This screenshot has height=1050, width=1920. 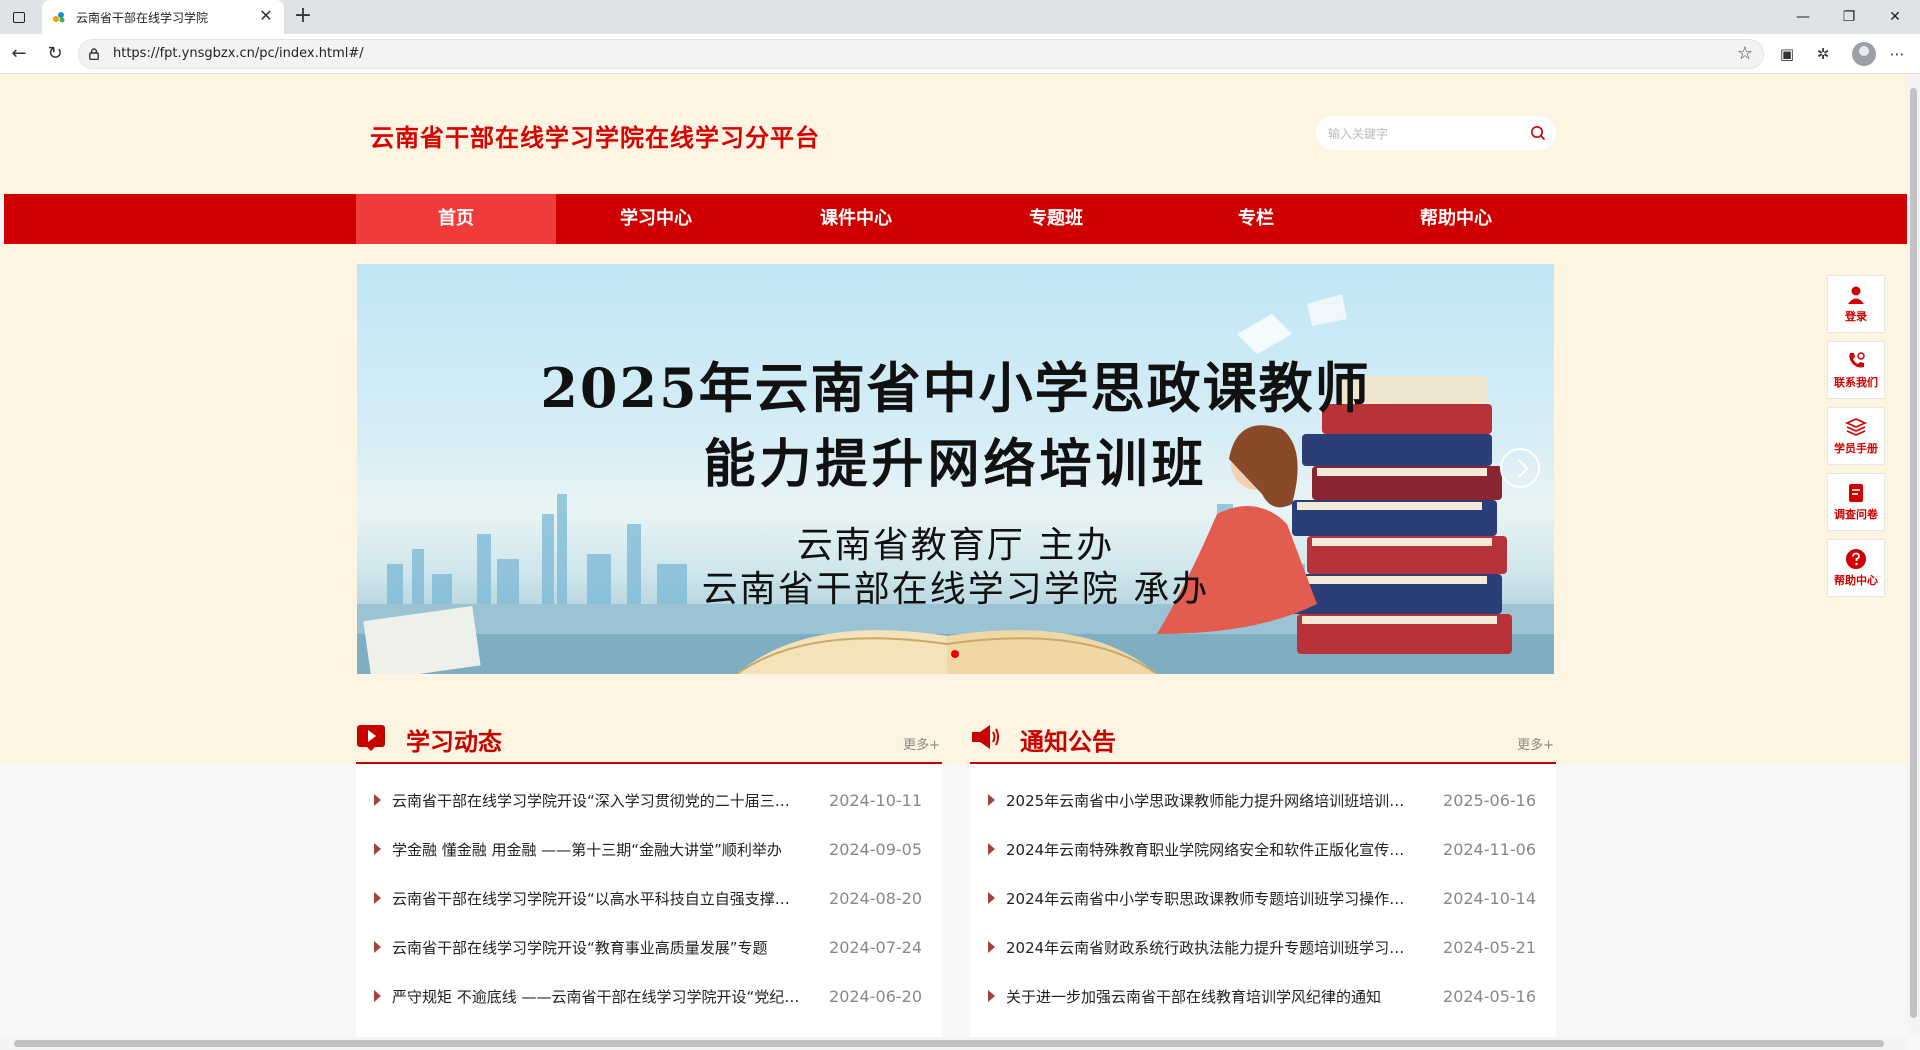 I want to click on tab-actions-icon, so click(x=19, y=17).